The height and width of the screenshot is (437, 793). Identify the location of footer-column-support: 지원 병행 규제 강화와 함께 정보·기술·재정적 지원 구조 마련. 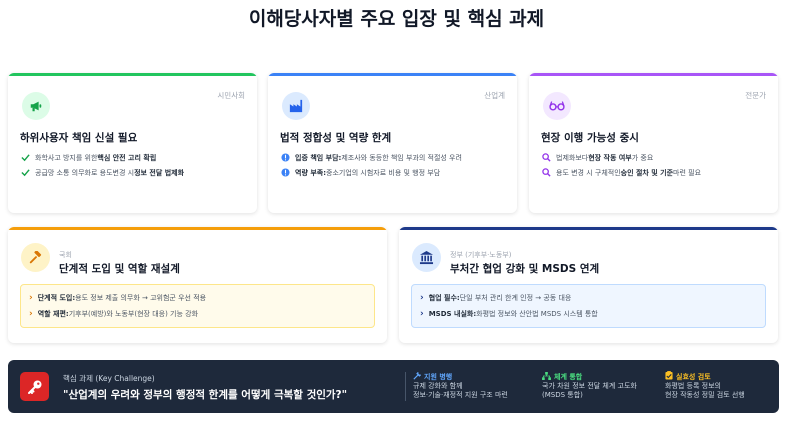
(460, 384).